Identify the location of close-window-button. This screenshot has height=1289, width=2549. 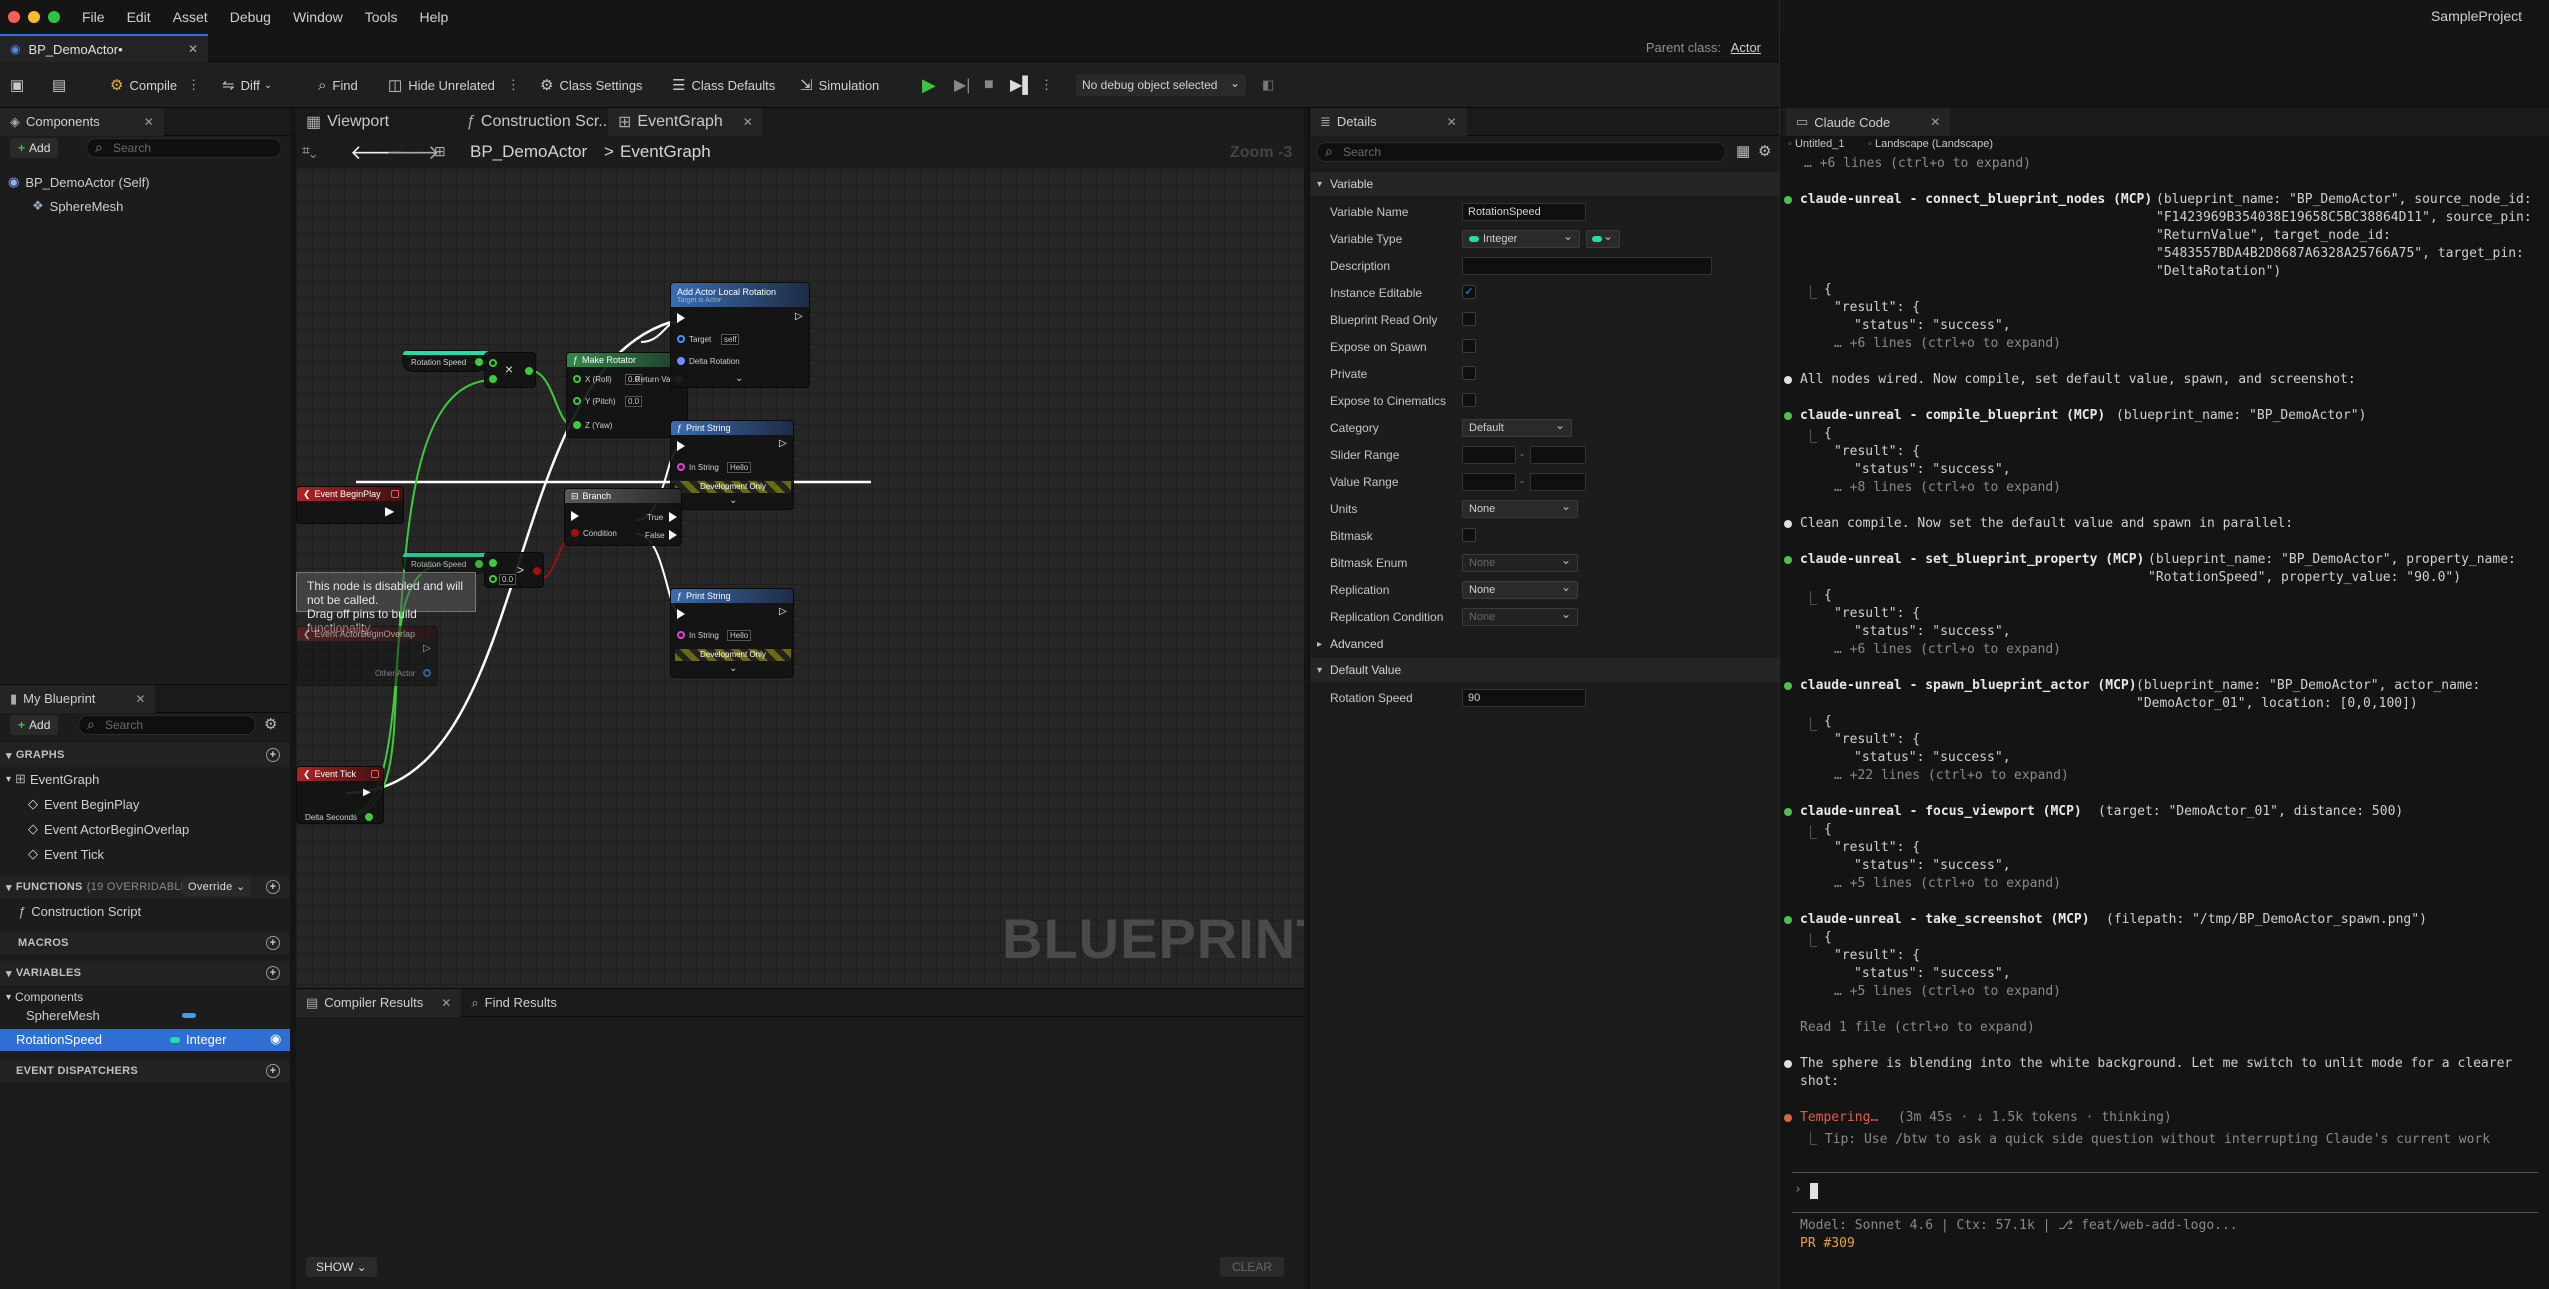
(14, 17).